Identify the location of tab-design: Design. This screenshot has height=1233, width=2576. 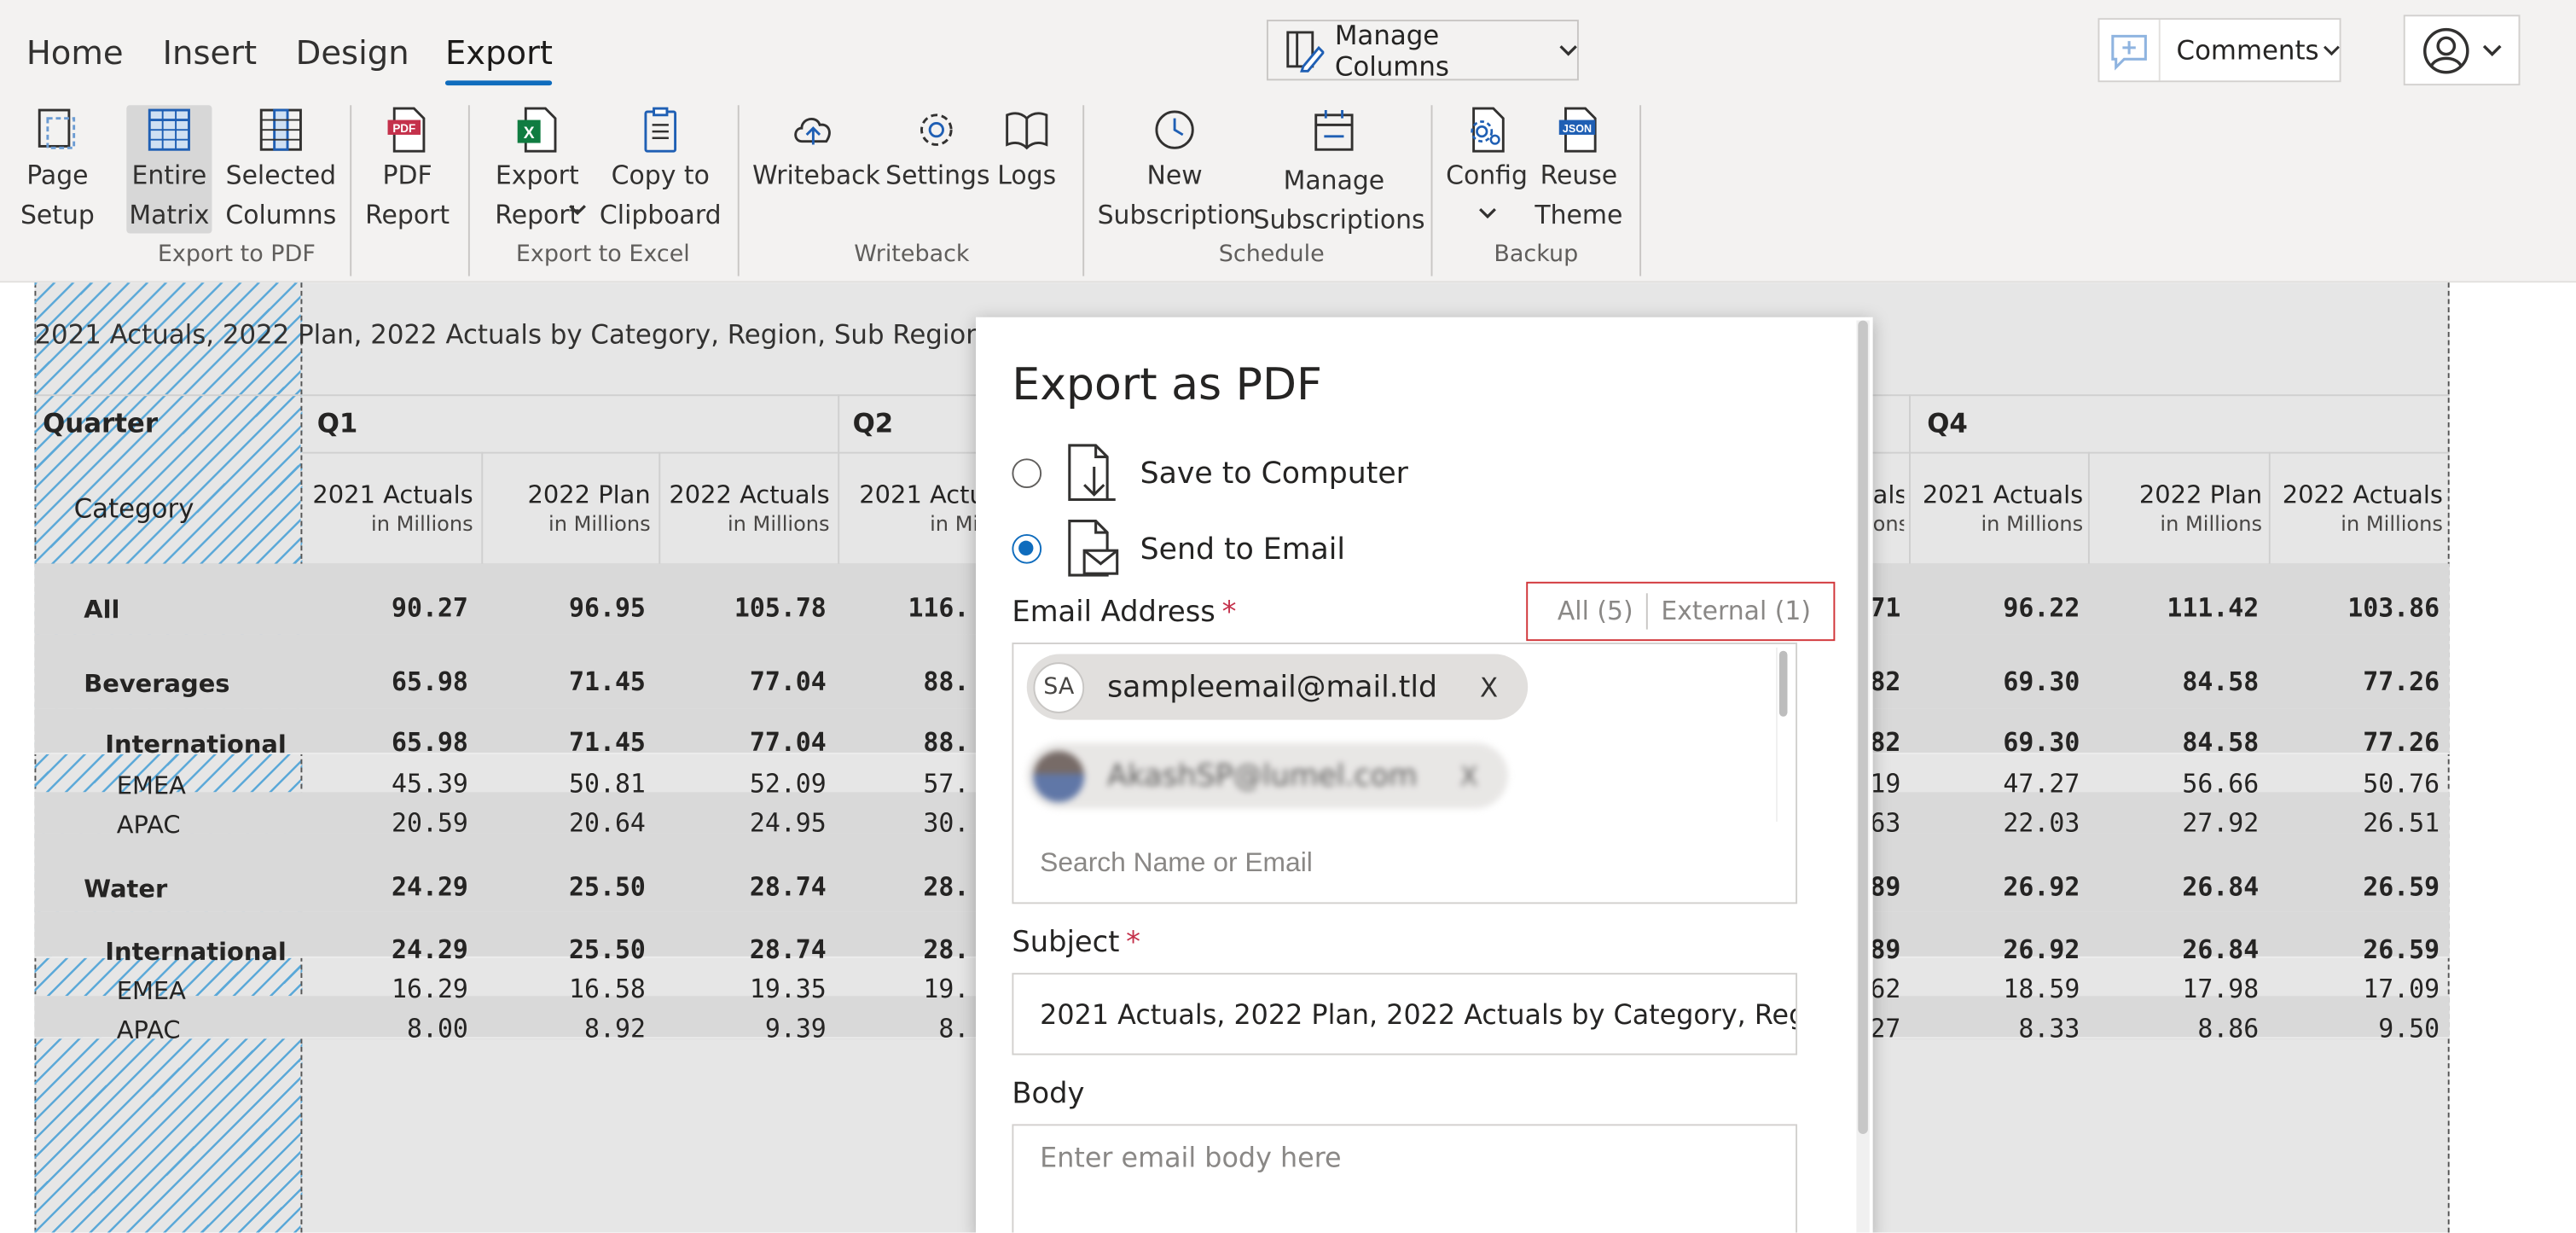
(352, 53).